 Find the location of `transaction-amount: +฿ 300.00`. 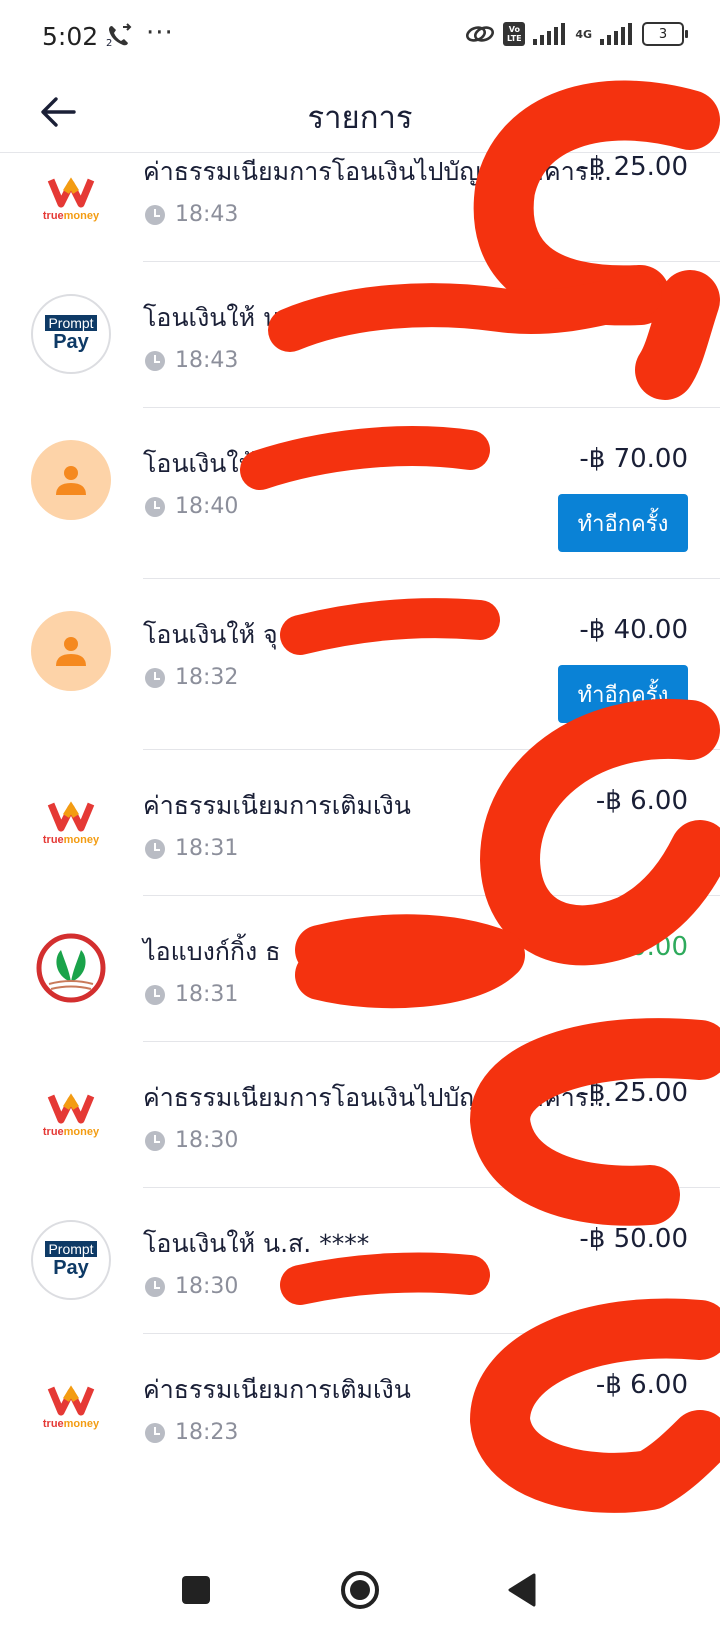

transaction-amount: +฿ 300.00 is located at coordinates (619, 947).